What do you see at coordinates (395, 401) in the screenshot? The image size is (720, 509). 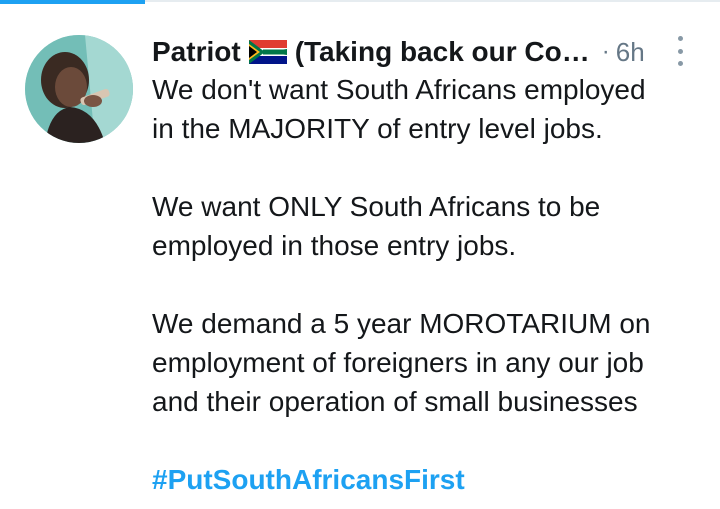 I see `tweet-line: and their operation of small businesses` at bounding box center [395, 401].